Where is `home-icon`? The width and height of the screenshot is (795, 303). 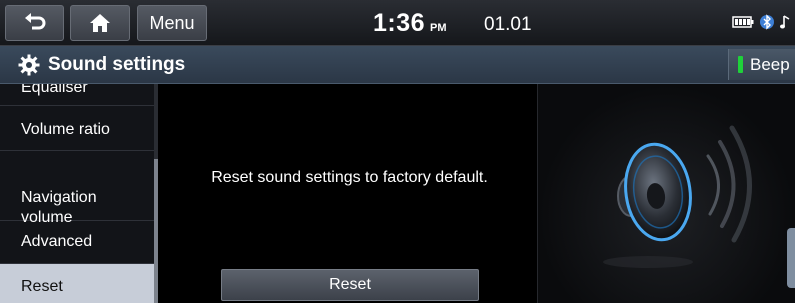
home-icon is located at coordinates (100, 23).